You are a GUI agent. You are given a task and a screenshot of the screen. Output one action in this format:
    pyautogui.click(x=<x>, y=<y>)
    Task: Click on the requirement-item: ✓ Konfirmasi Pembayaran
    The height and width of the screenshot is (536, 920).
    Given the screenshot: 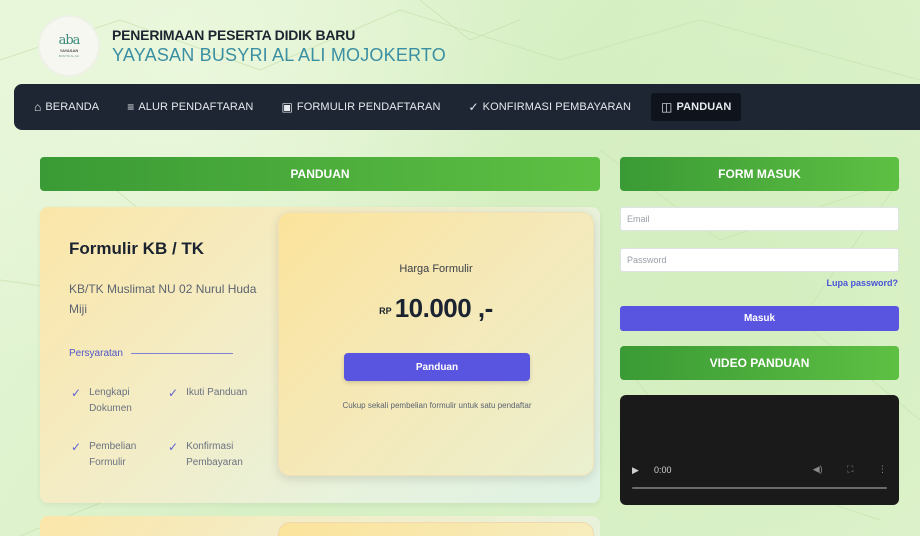 What is the action you would take?
    pyautogui.click(x=218, y=455)
    